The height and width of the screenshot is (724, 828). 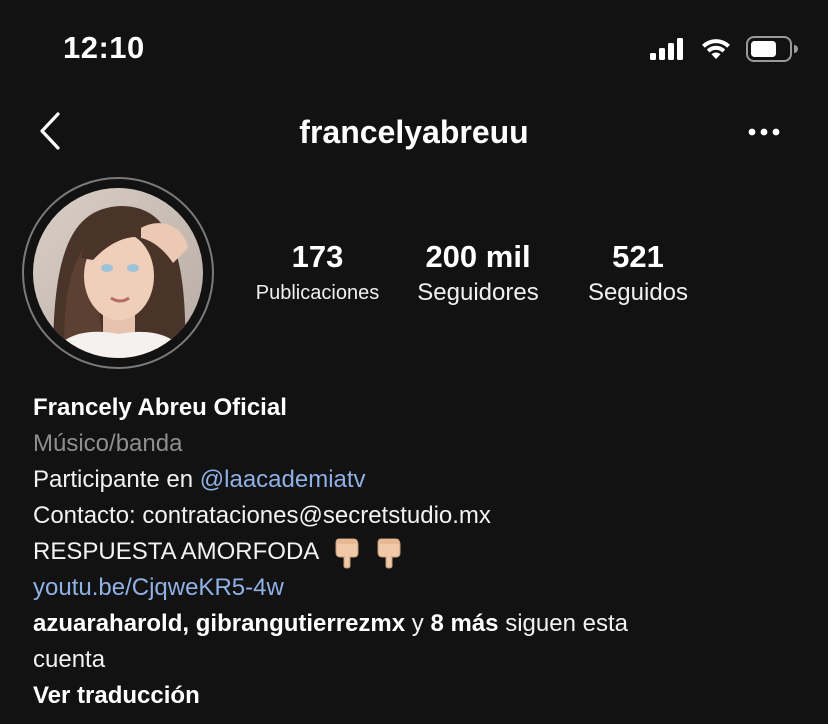 What do you see at coordinates (414, 132) in the screenshot?
I see `profile-username: francelyabreuu` at bounding box center [414, 132].